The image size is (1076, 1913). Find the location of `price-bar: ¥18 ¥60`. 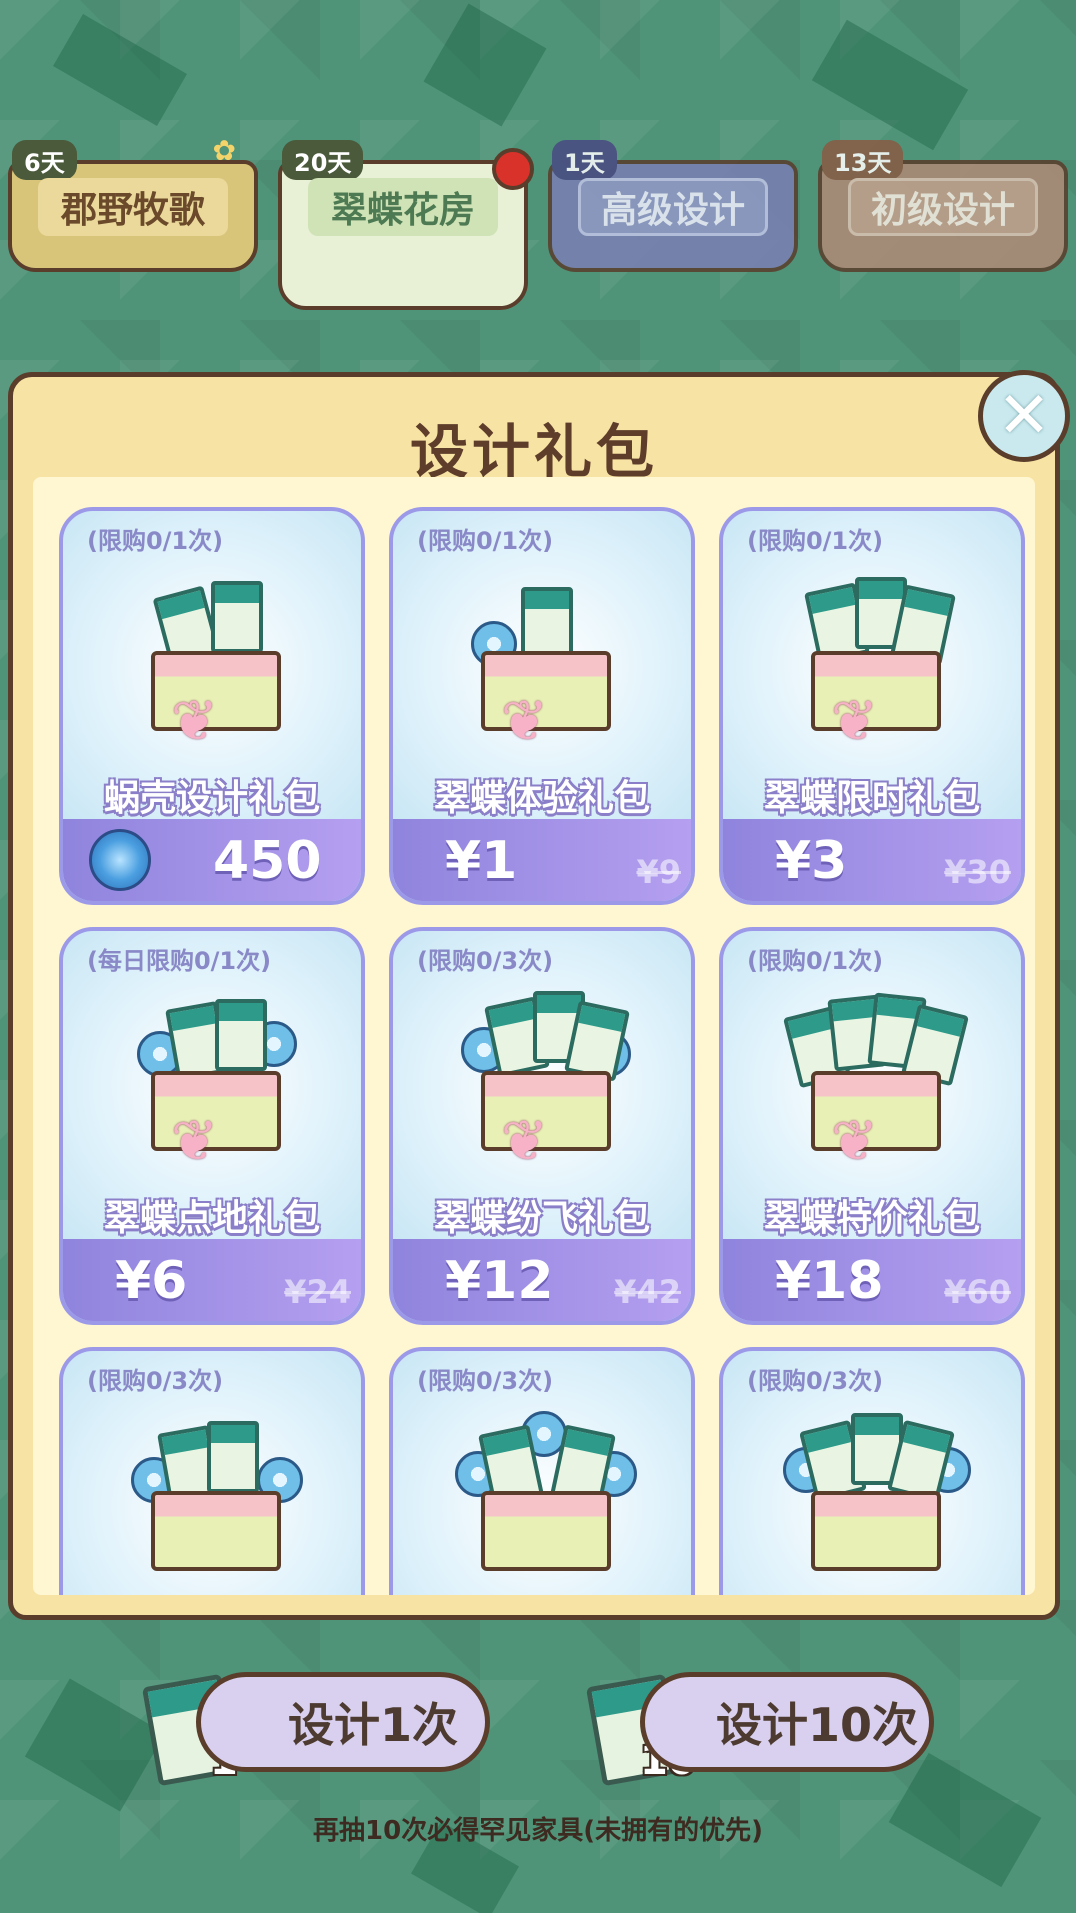

price-bar: ¥18 ¥60 is located at coordinates (872, 1280).